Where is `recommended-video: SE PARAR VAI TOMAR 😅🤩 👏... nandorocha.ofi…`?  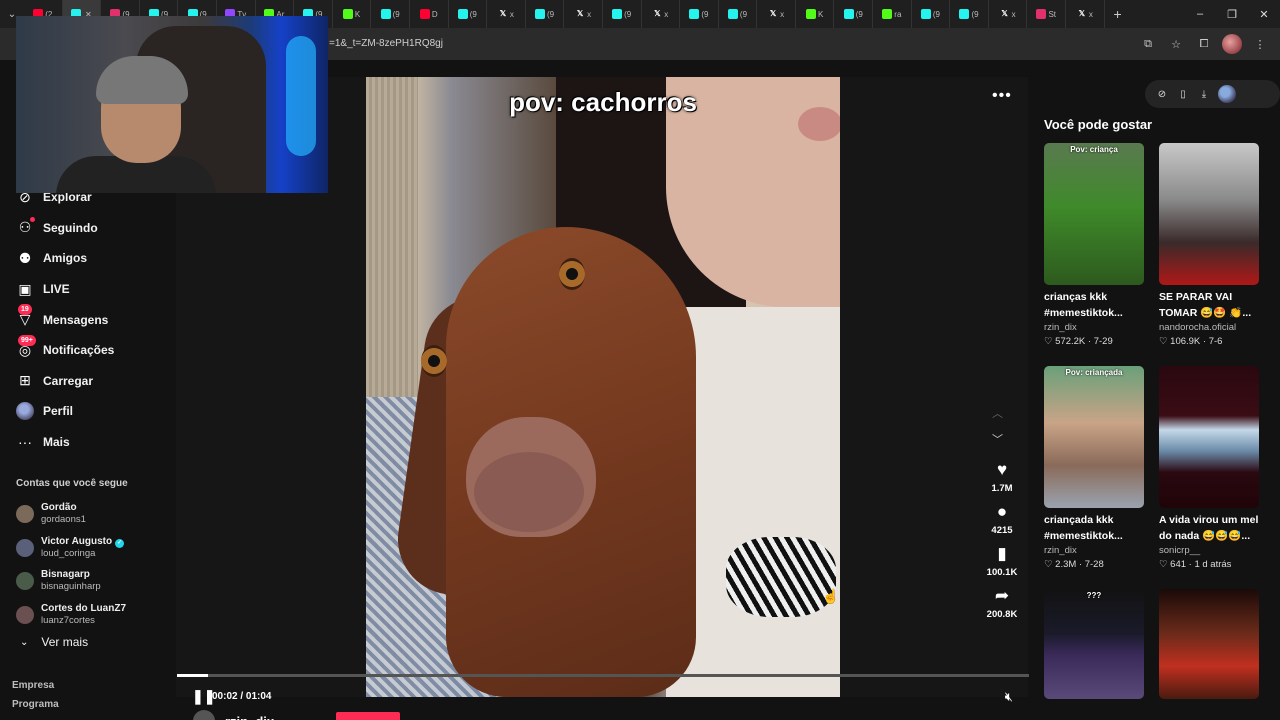
recommended-video: SE PARAR VAI TOMAR 😅🤩 👏... nandorocha.ofi… is located at coordinates (1209, 246).